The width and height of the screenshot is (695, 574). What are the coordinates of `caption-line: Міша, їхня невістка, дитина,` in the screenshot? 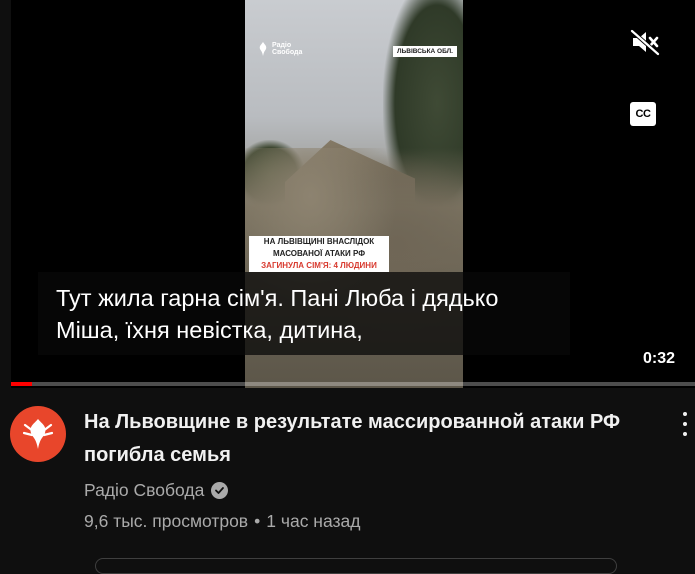 It's located at (209, 330).